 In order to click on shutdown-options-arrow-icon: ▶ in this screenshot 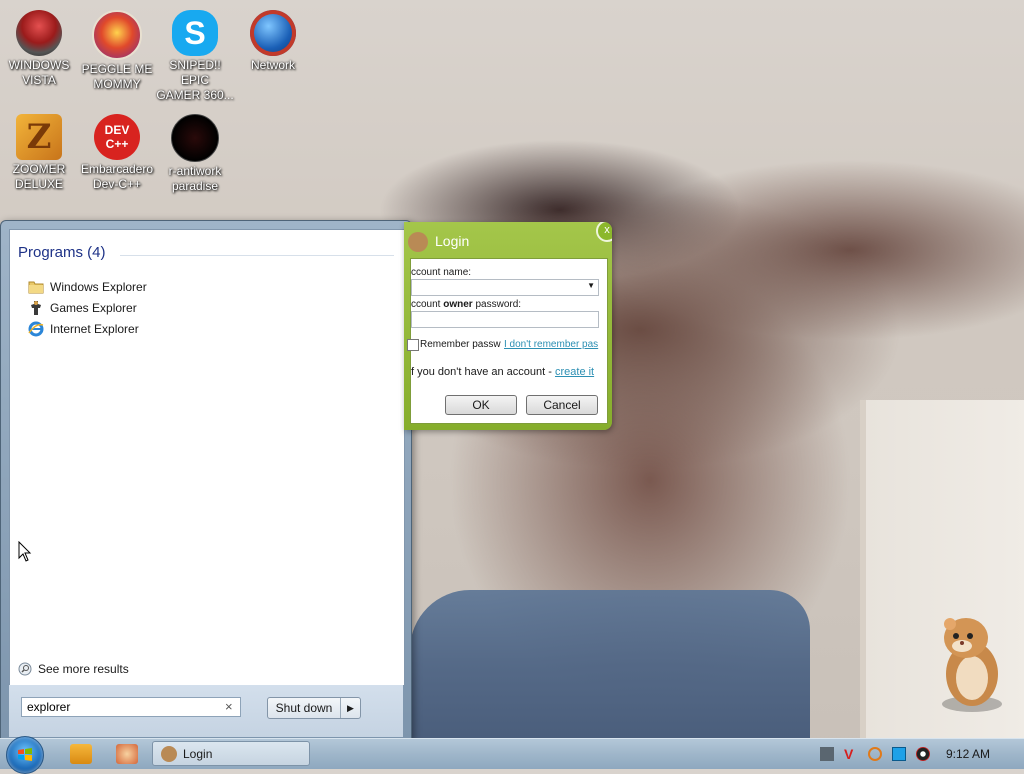, I will do `click(350, 708)`.